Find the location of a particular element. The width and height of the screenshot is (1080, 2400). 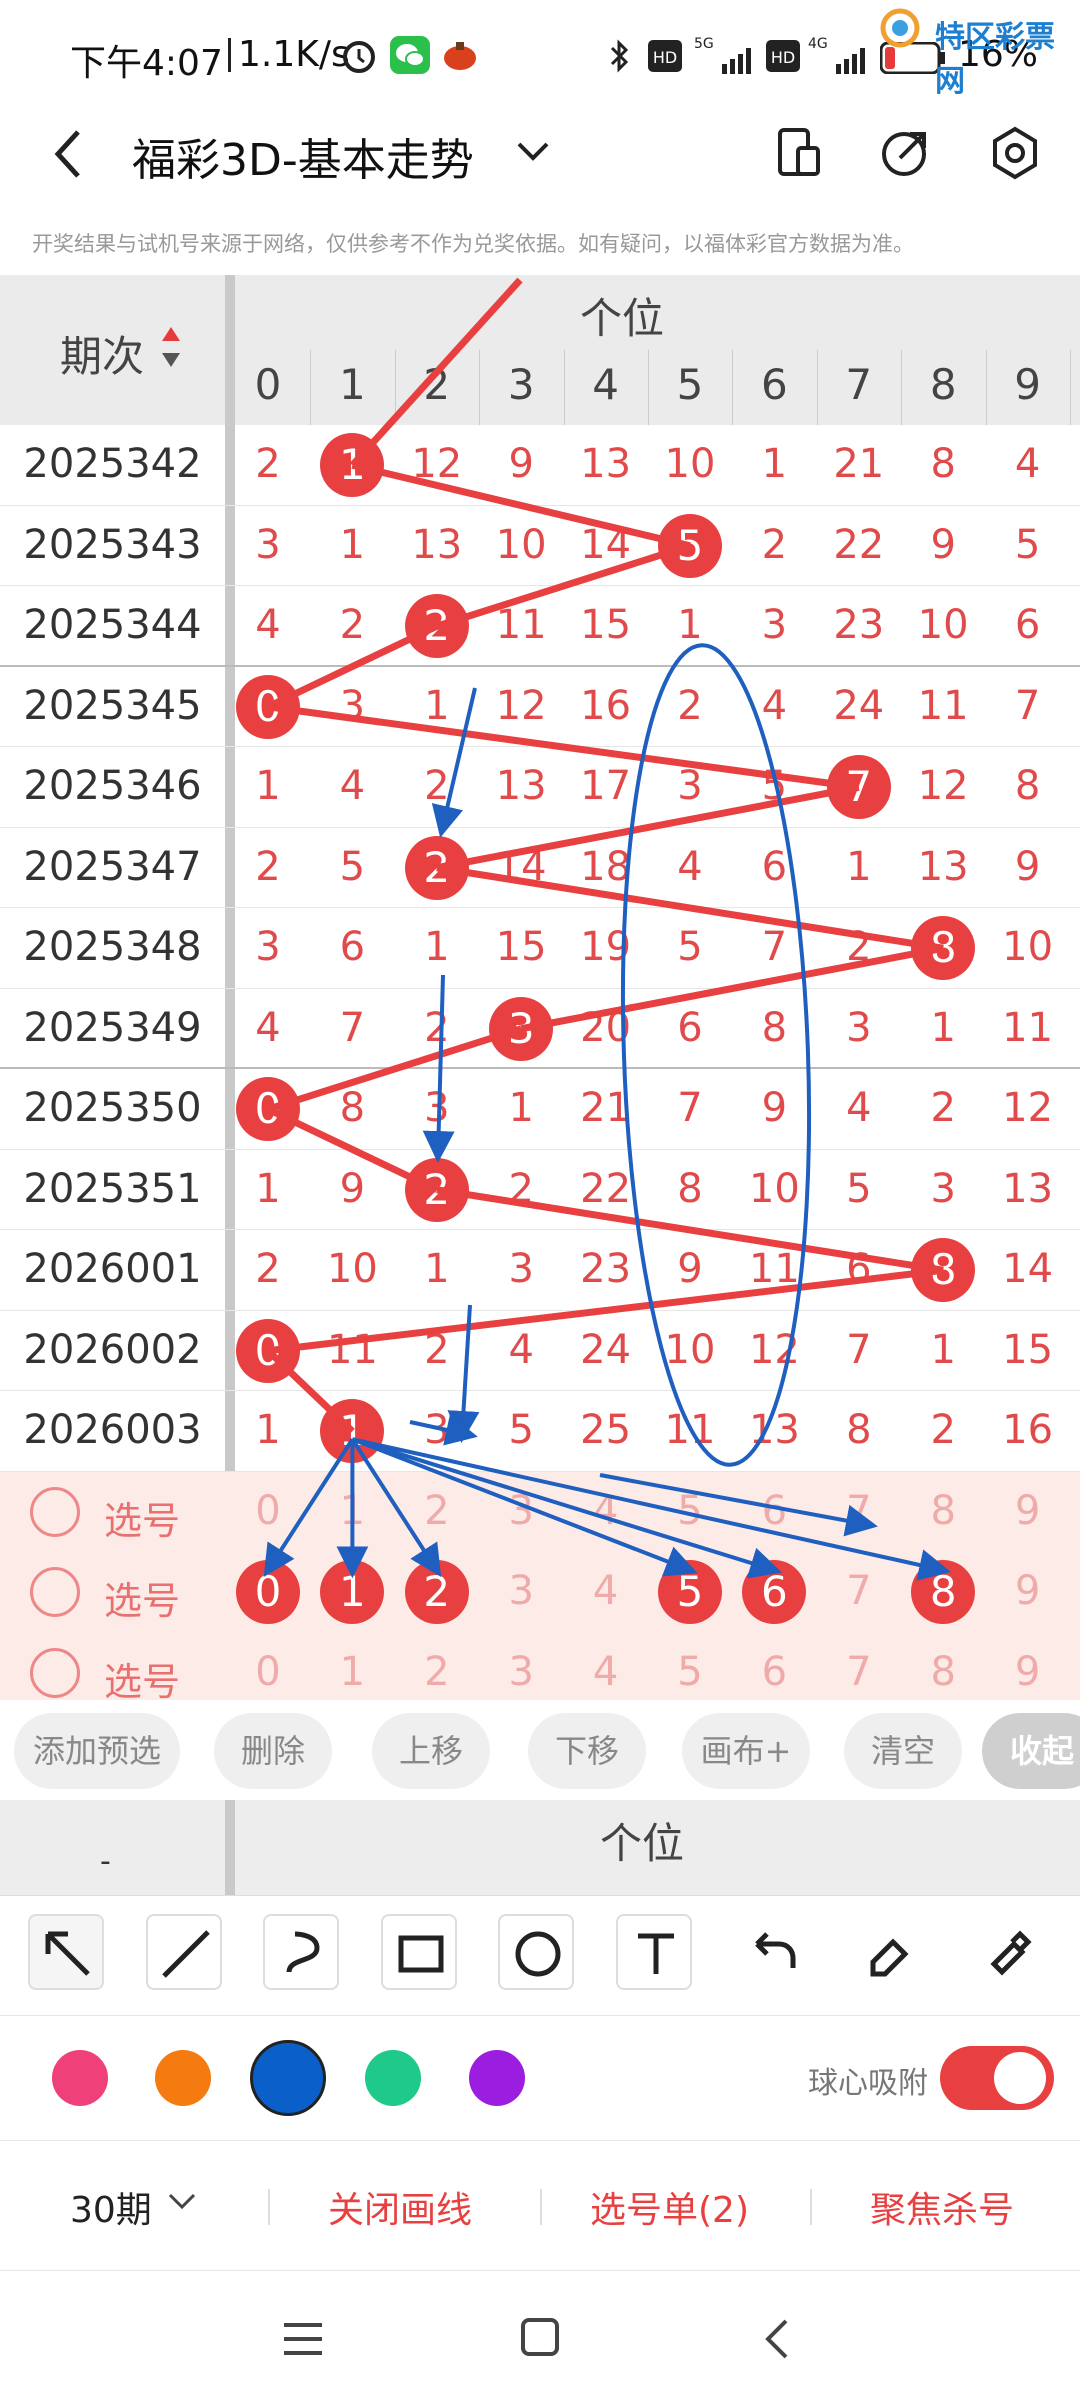

canvas-add-button: 画布+ is located at coordinates (746, 1751).